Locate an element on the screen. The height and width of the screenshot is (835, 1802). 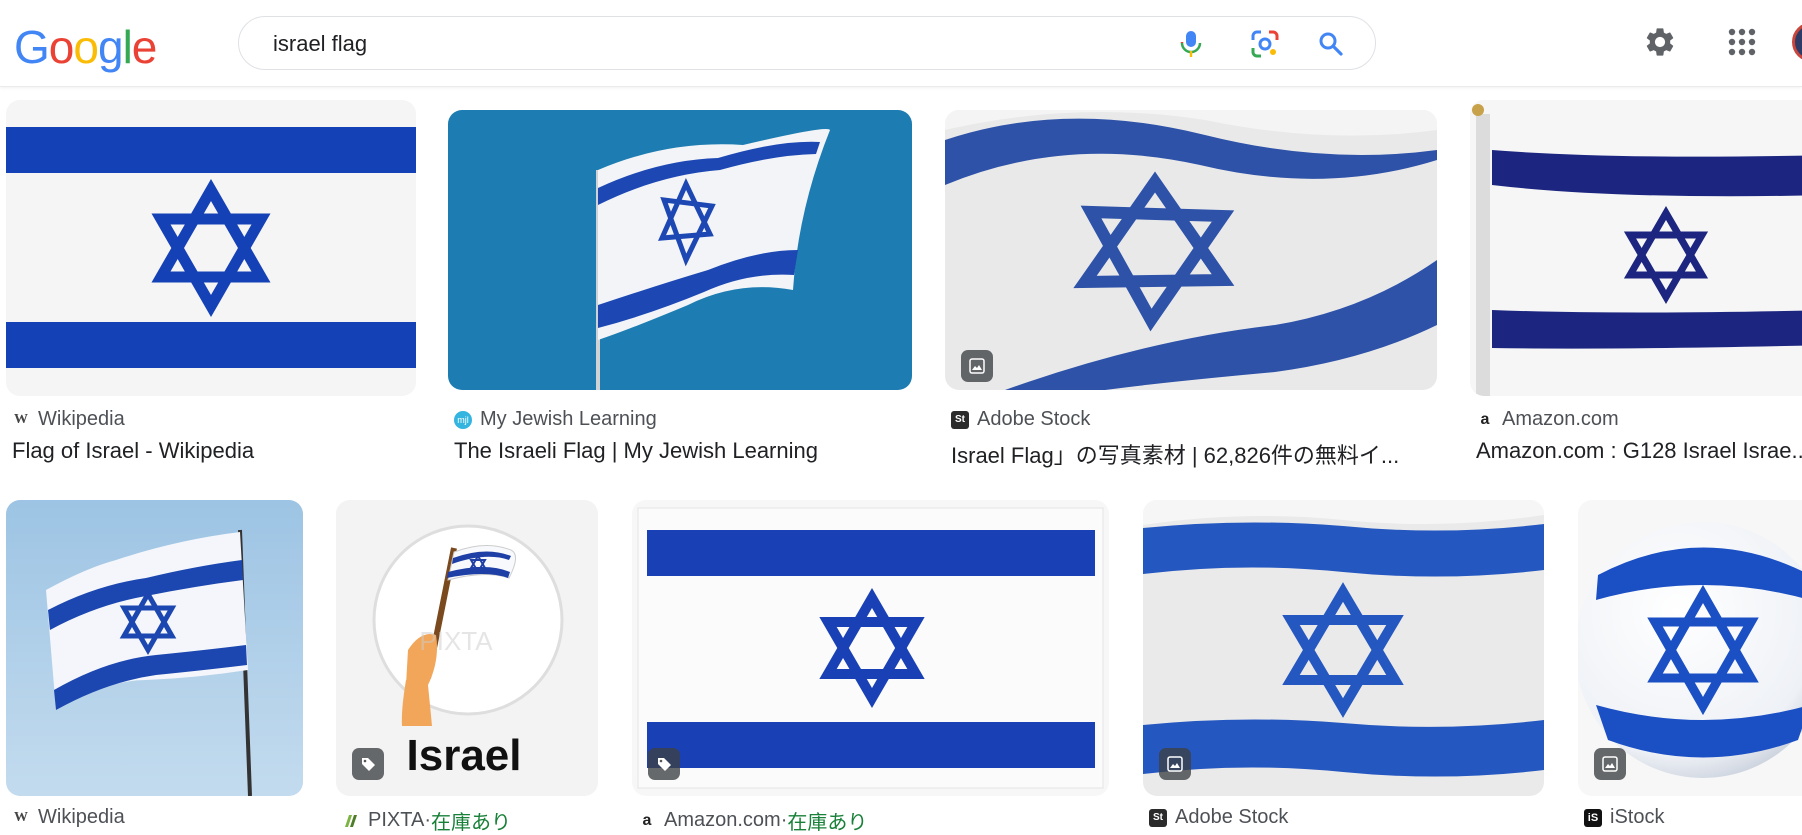
result-source: a Amazon.com · 在庫あり is located at coordinates (753, 820).